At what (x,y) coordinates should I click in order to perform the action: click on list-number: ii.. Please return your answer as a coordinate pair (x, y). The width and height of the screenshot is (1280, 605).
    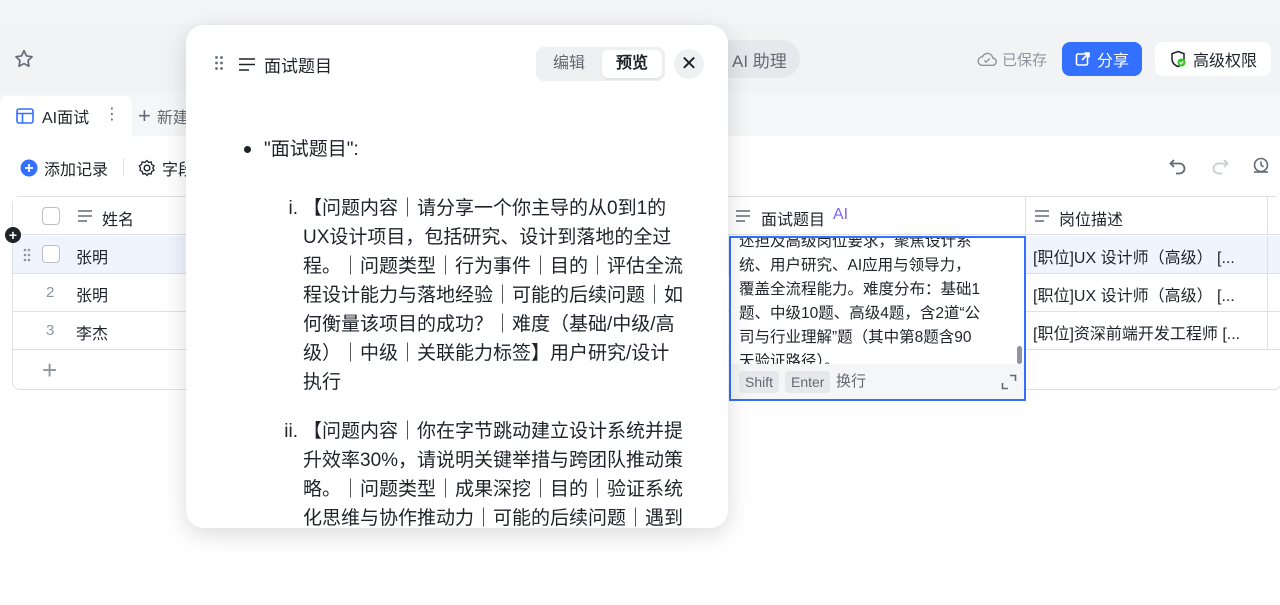
    Looking at the image, I should click on (291, 431).